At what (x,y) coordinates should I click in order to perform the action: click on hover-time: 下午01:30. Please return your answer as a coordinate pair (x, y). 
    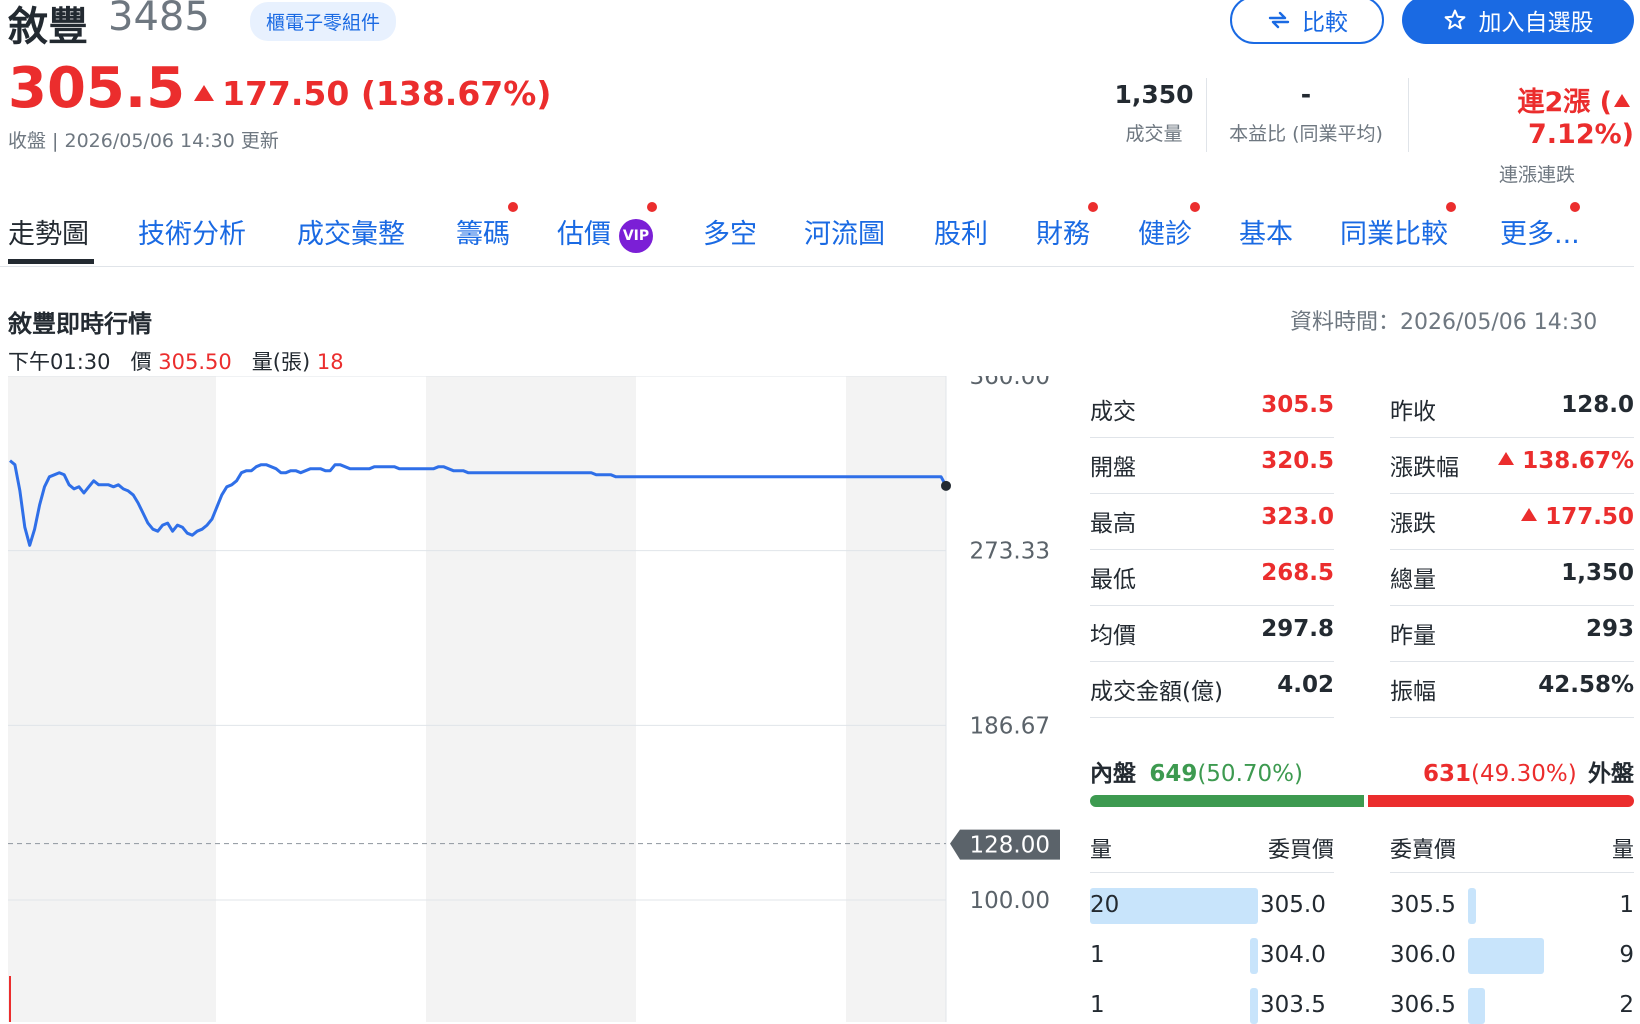
    Looking at the image, I should click on (59, 362).